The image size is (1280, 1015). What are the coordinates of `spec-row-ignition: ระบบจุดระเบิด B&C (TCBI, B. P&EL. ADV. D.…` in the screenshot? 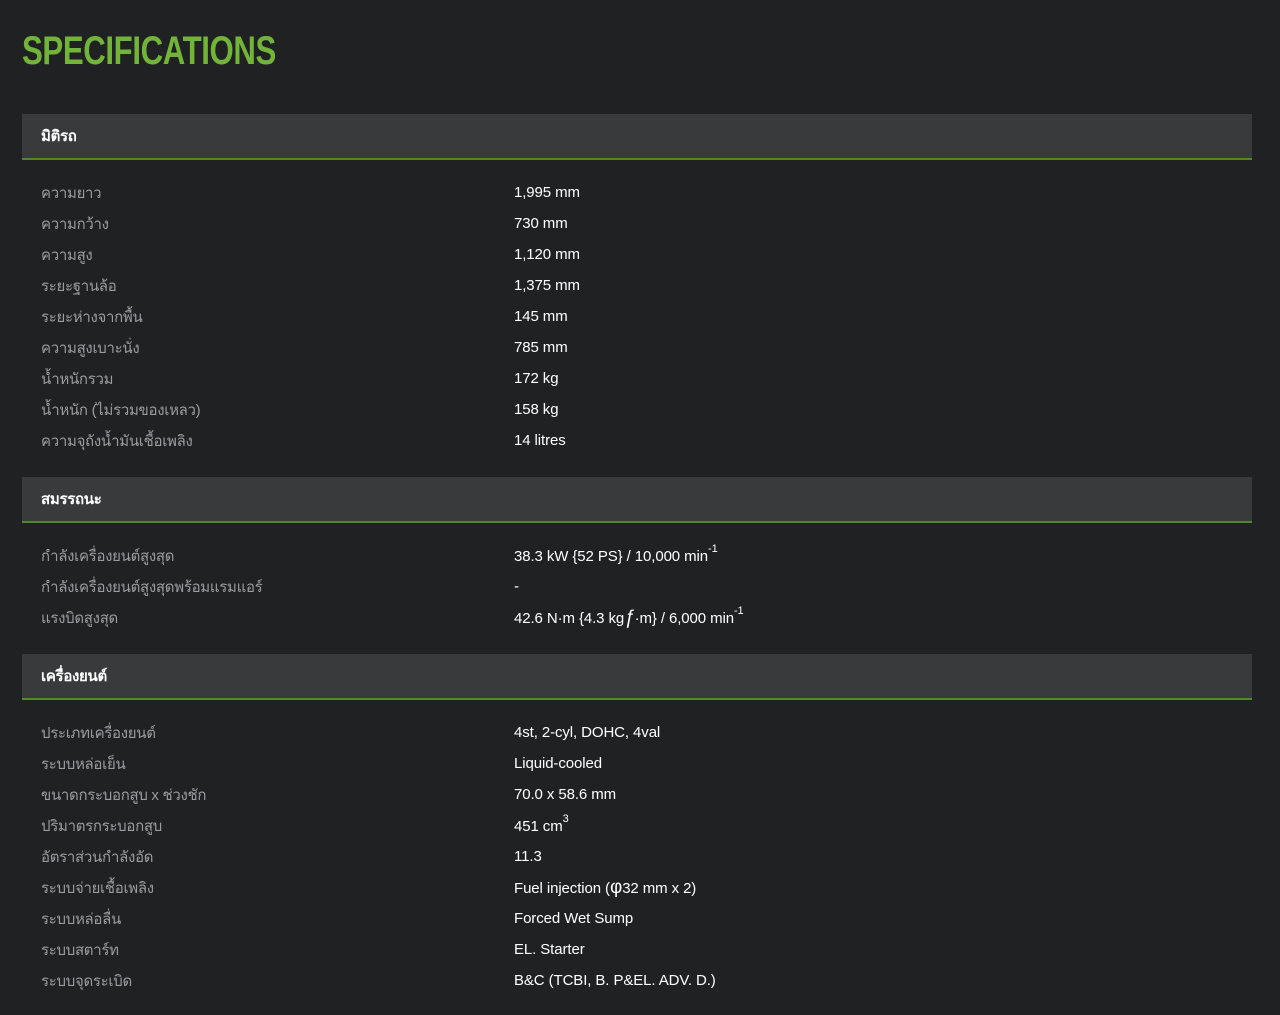 It's located at (637, 980).